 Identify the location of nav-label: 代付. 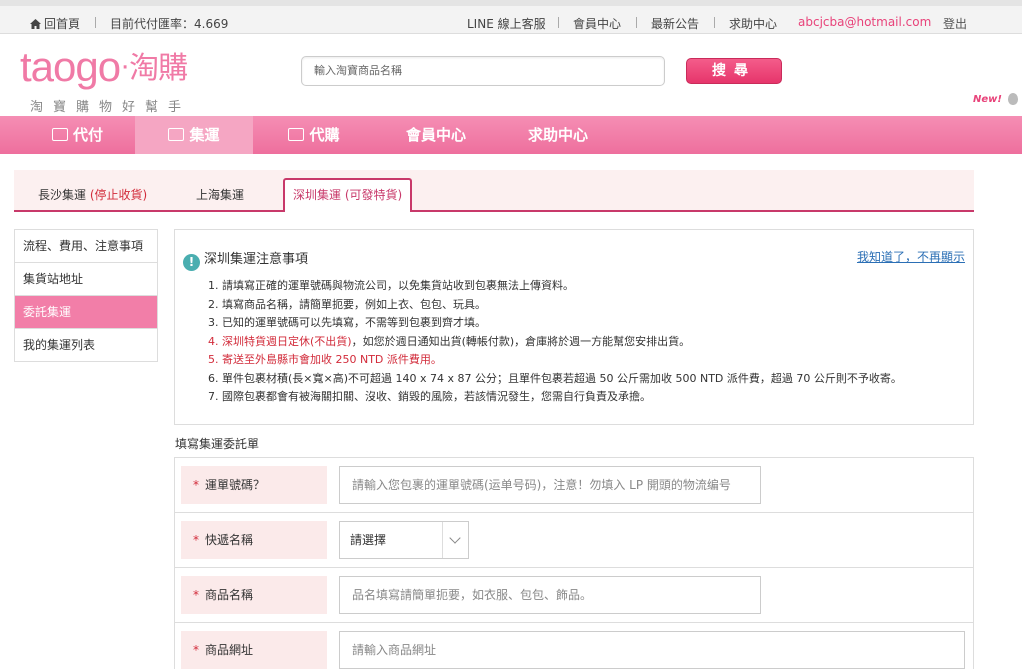
(87, 135).